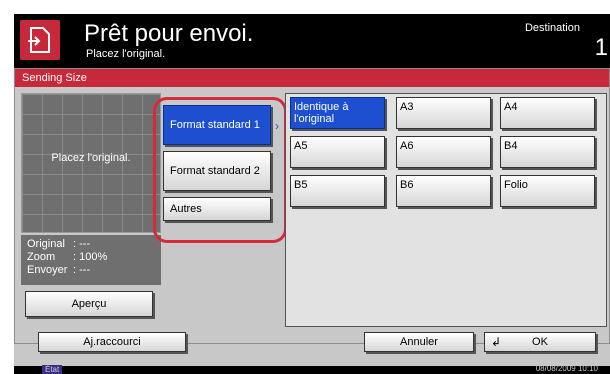  Describe the element at coordinates (496, 342) in the screenshot. I see `enter-icon: ↲` at that location.